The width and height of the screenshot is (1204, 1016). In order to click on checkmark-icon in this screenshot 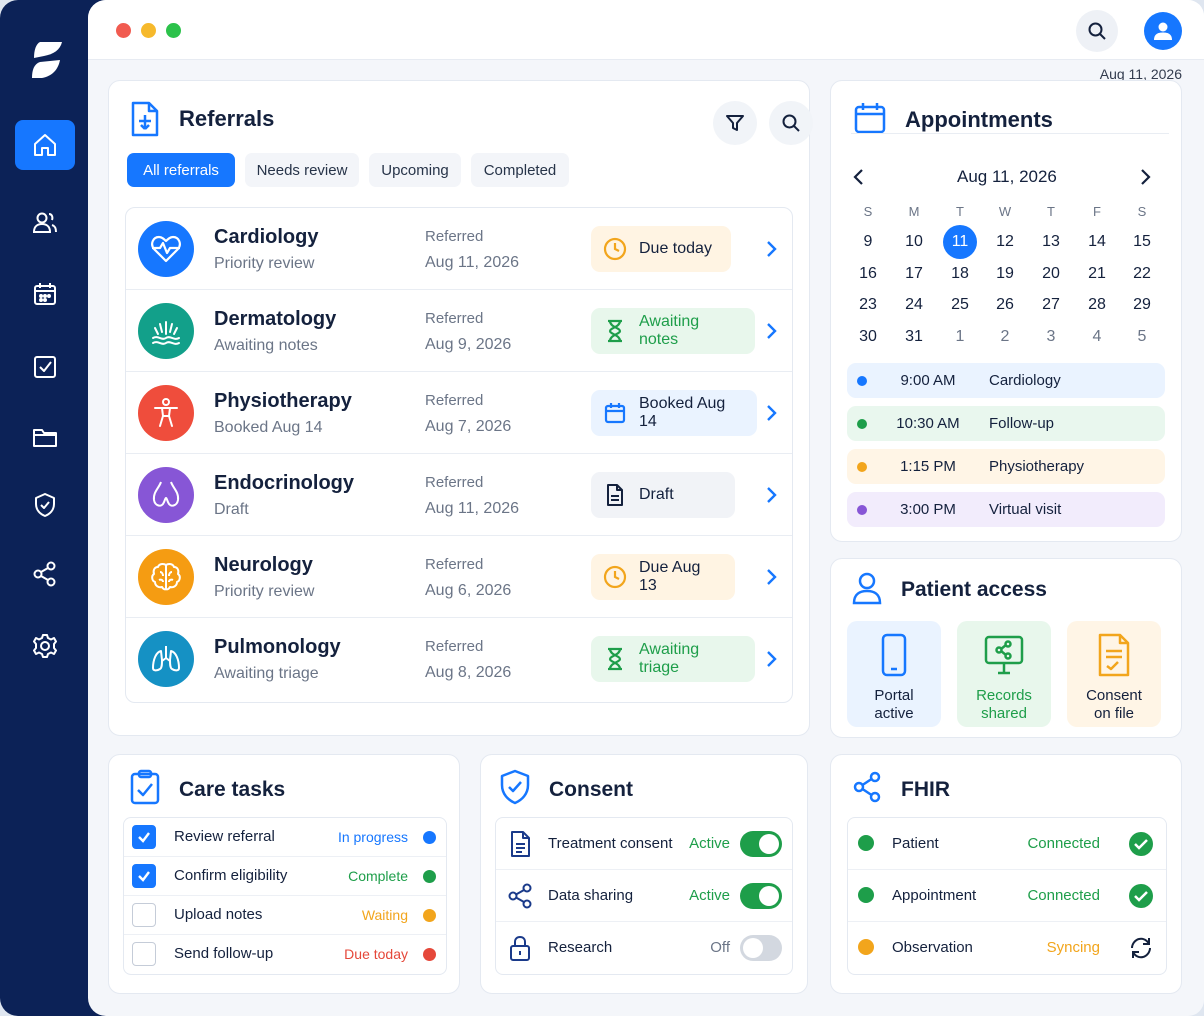, I will do `click(144, 837)`.